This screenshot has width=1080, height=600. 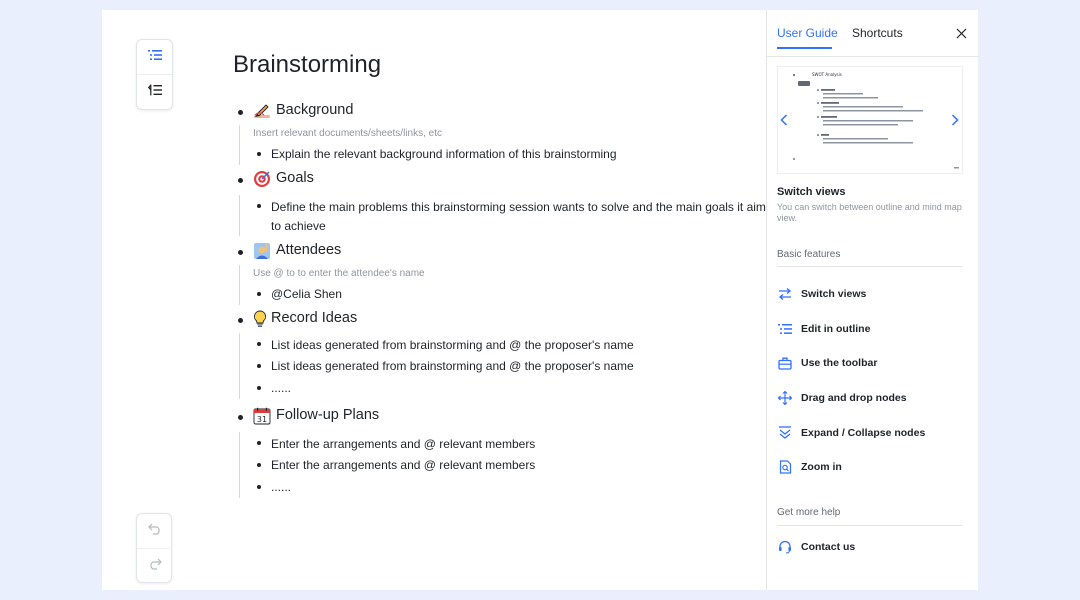 What do you see at coordinates (262, 419) in the screenshot?
I see `calendar-day: 31` at bounding box center [262, 419].